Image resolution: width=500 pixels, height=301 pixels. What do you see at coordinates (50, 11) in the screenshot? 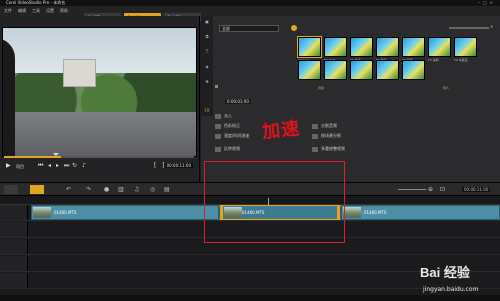
I see `menu-settings: 设置` at bounding box center [50, 11].